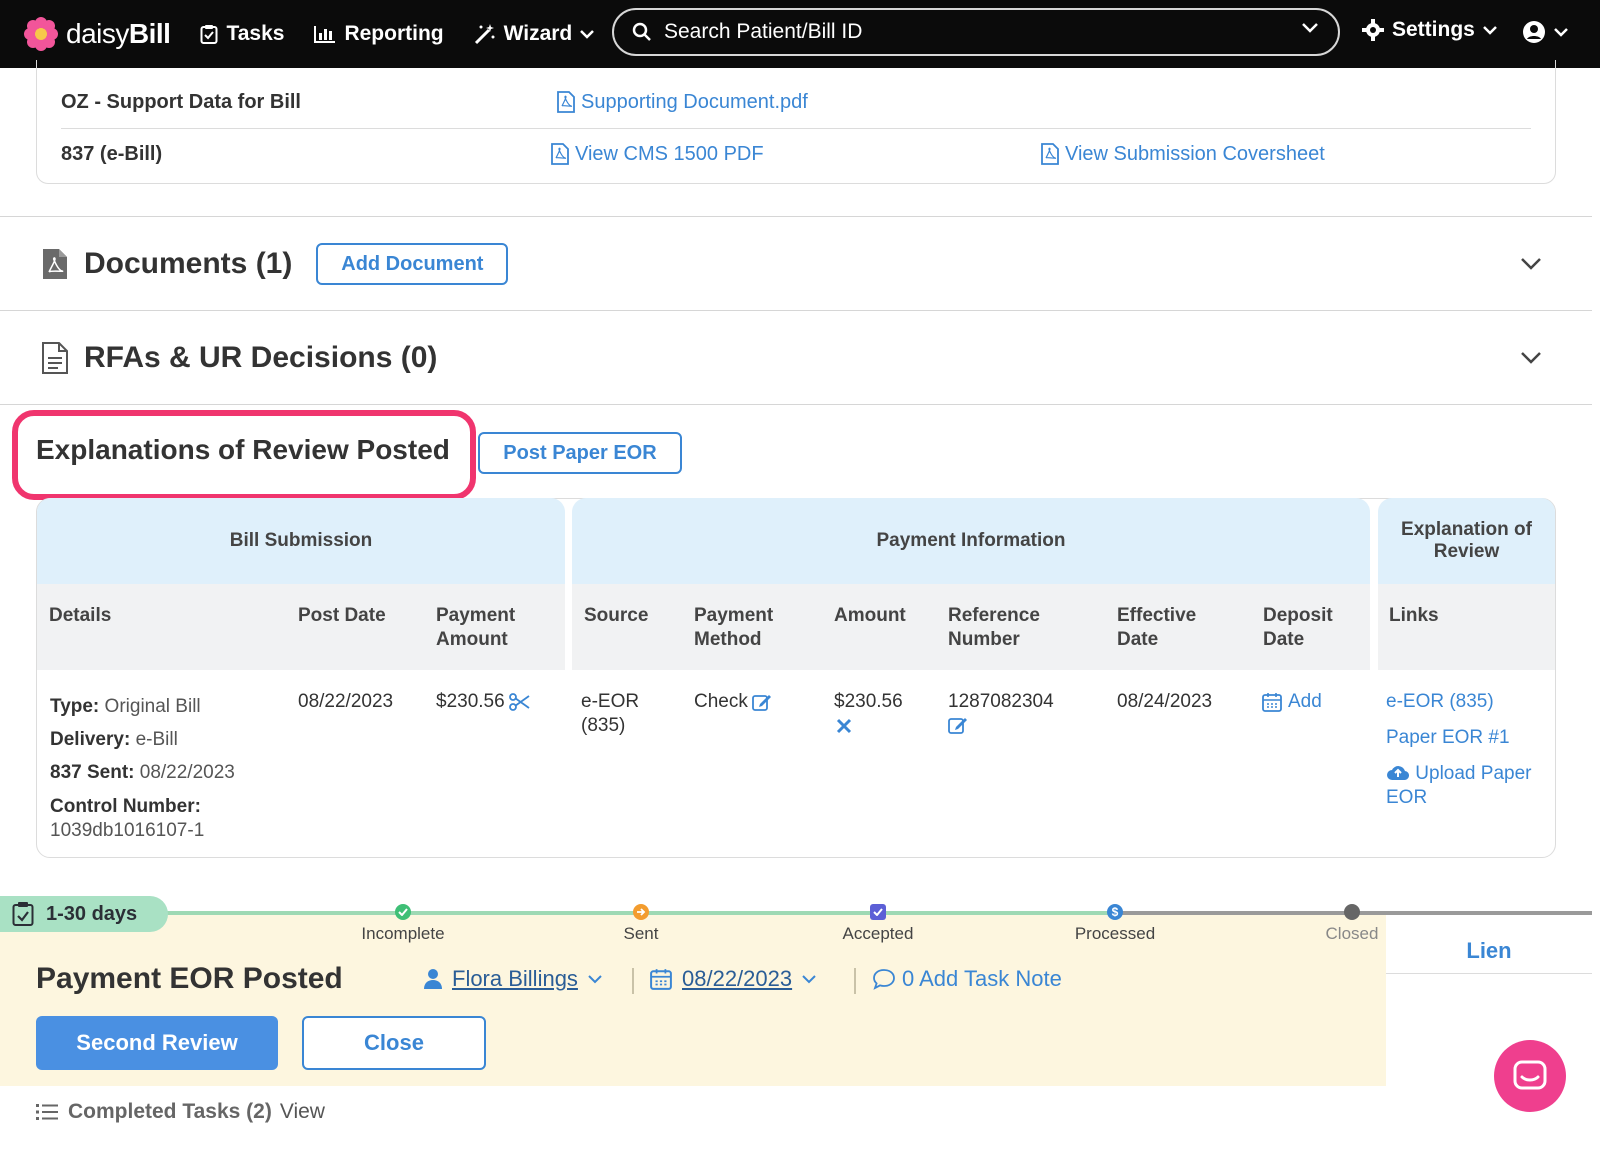  What do you see at coordinates (1352, 912) in the screenshot?
I see `circle-icon` at bounding box center [1352, 912].